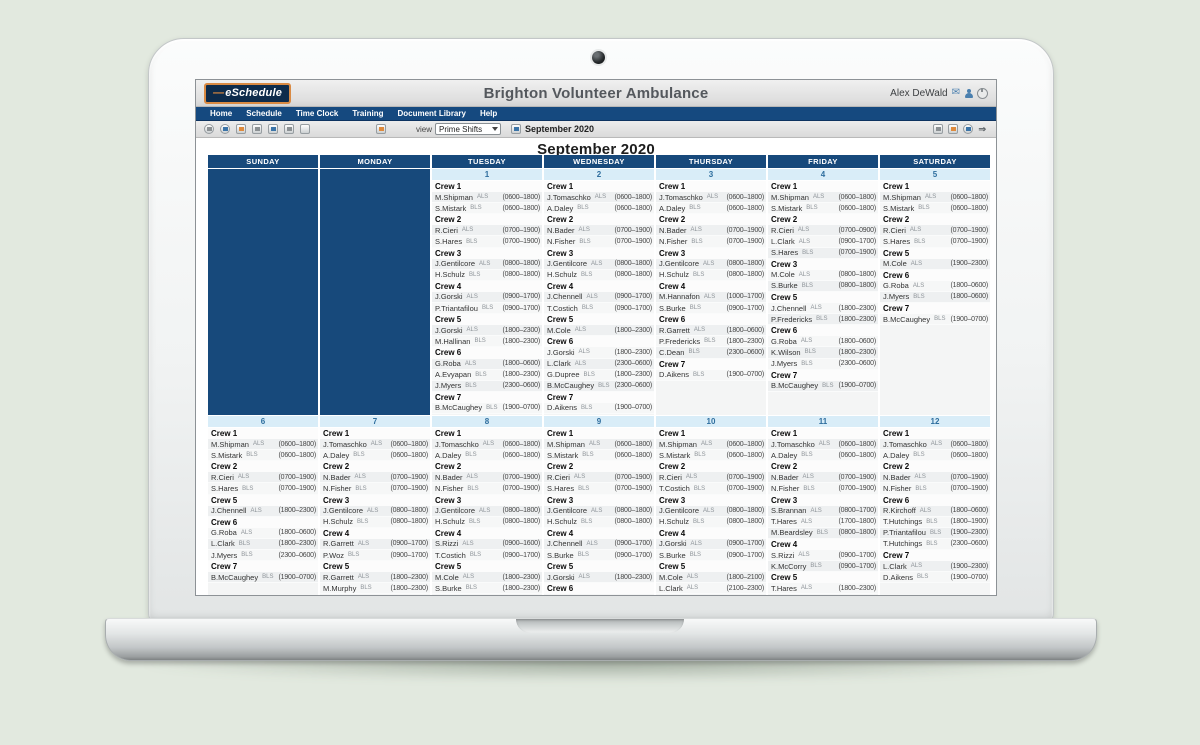 The width and height of the screenshot is (1200, 745). Describe the element at coordinates (935, 264) in the screenshot. I see `shift-row: M.Cole ALS (1900–2300)` at that location.